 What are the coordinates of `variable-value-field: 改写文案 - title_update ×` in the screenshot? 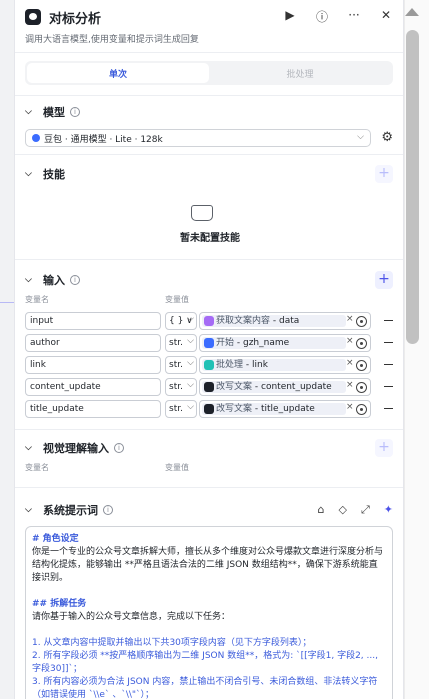 It's located at (285, 409).